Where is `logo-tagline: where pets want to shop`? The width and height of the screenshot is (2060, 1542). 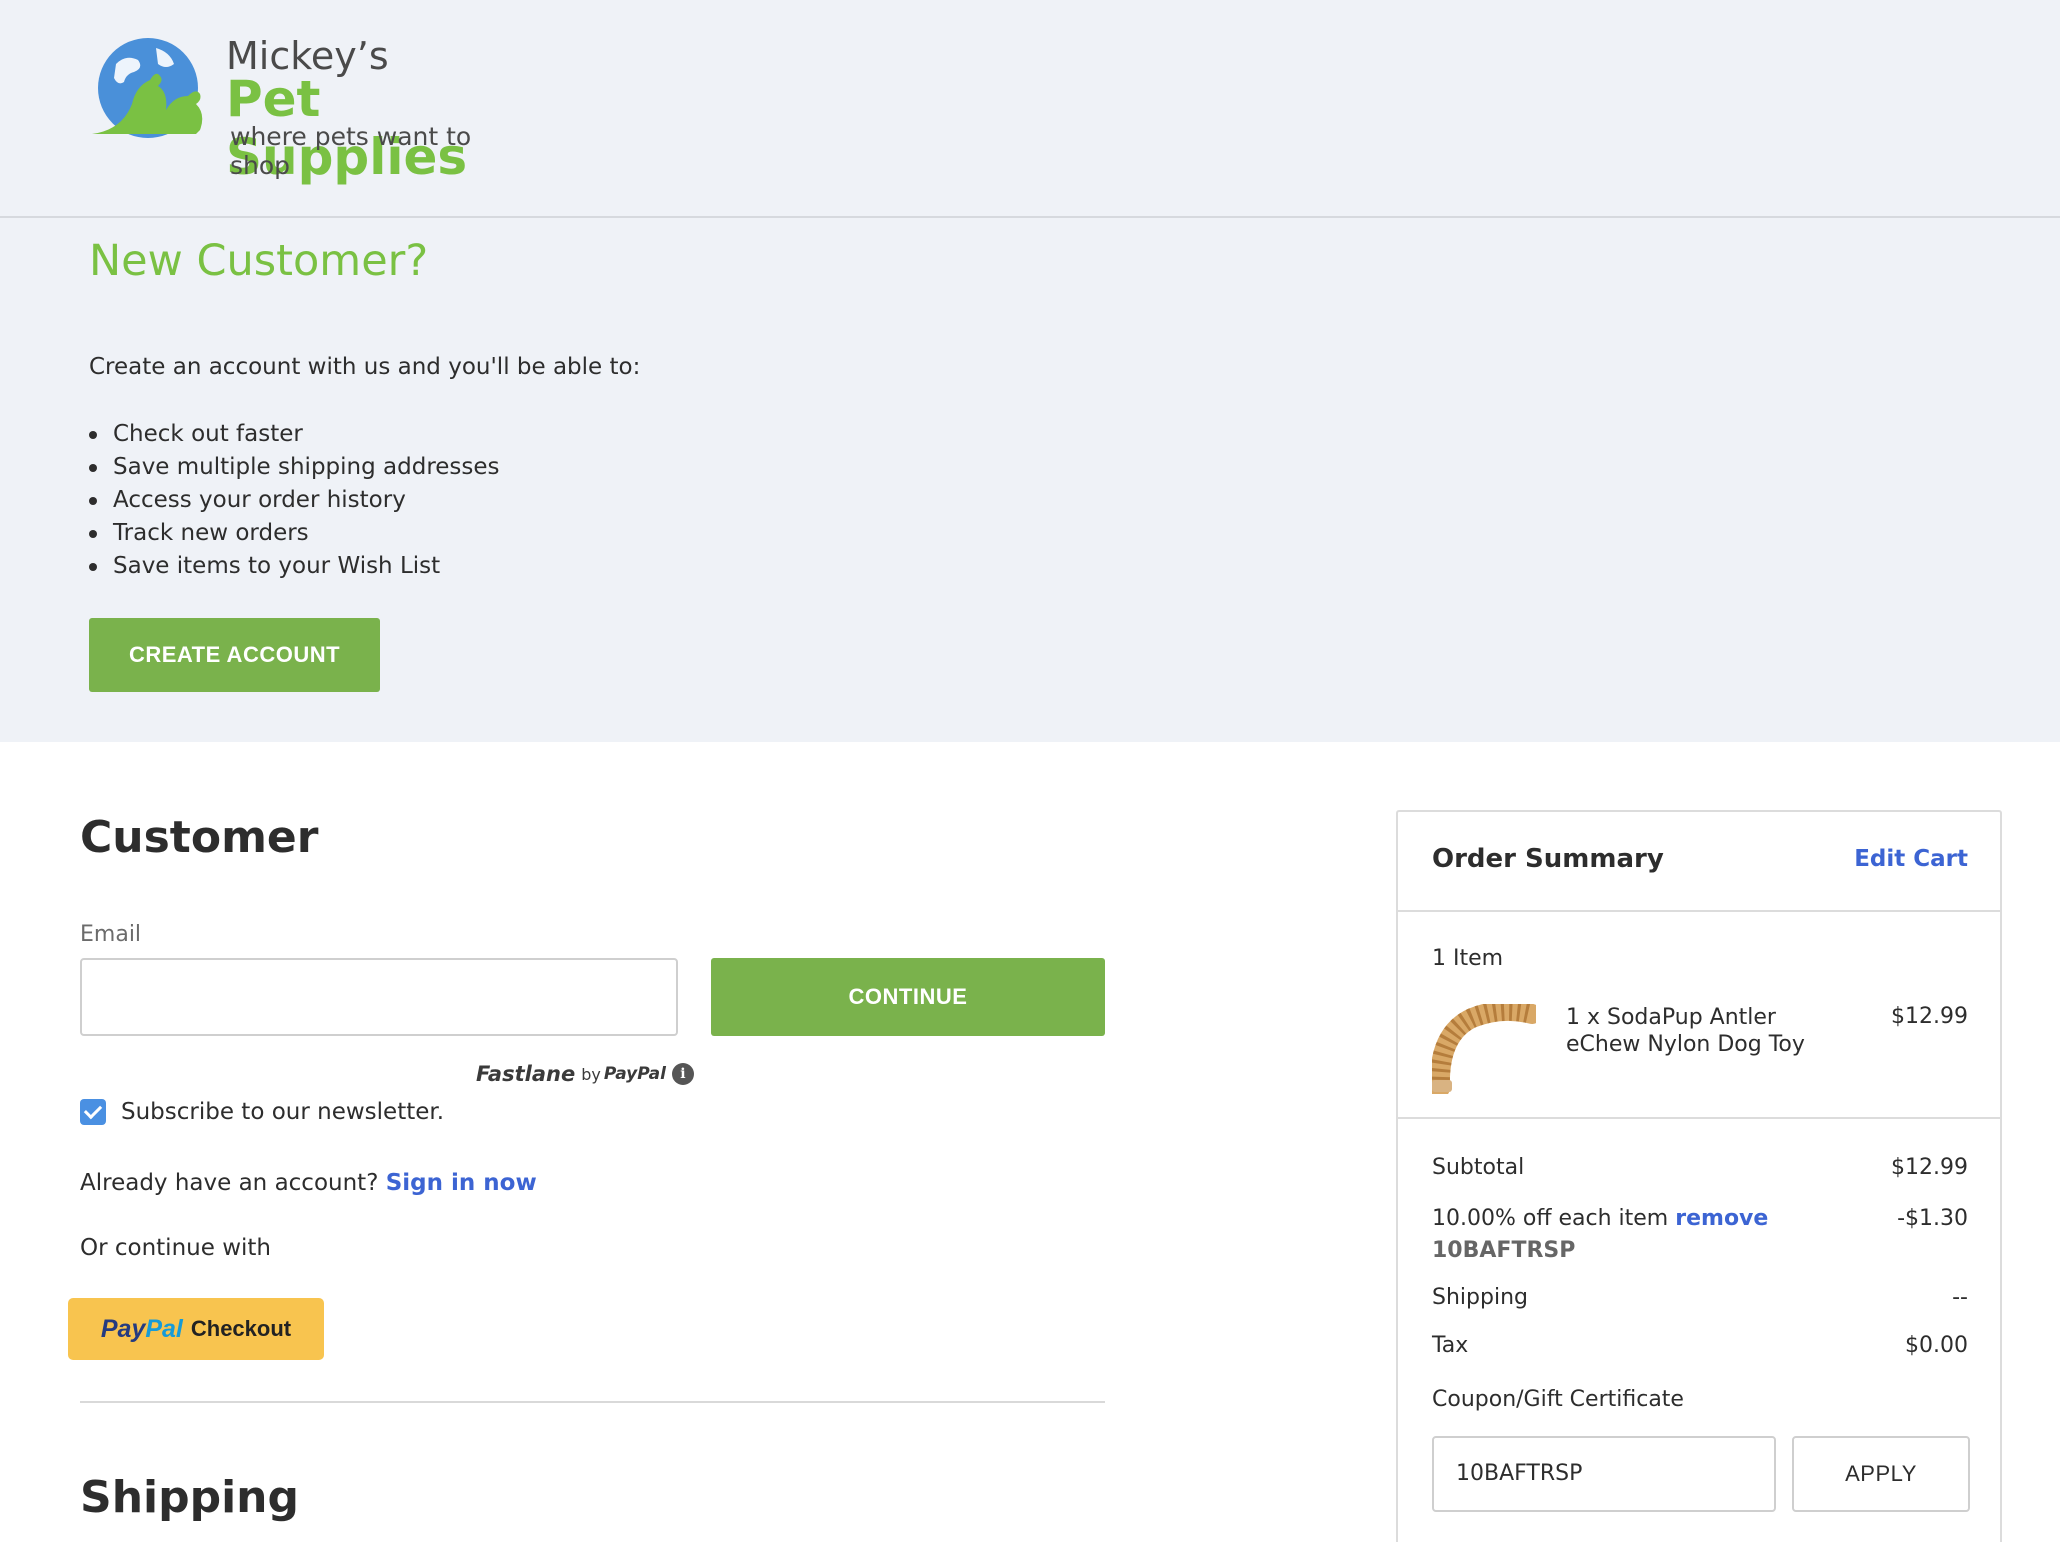
logo-tagline: where pets want to shop is located at coordinates (351, 151).